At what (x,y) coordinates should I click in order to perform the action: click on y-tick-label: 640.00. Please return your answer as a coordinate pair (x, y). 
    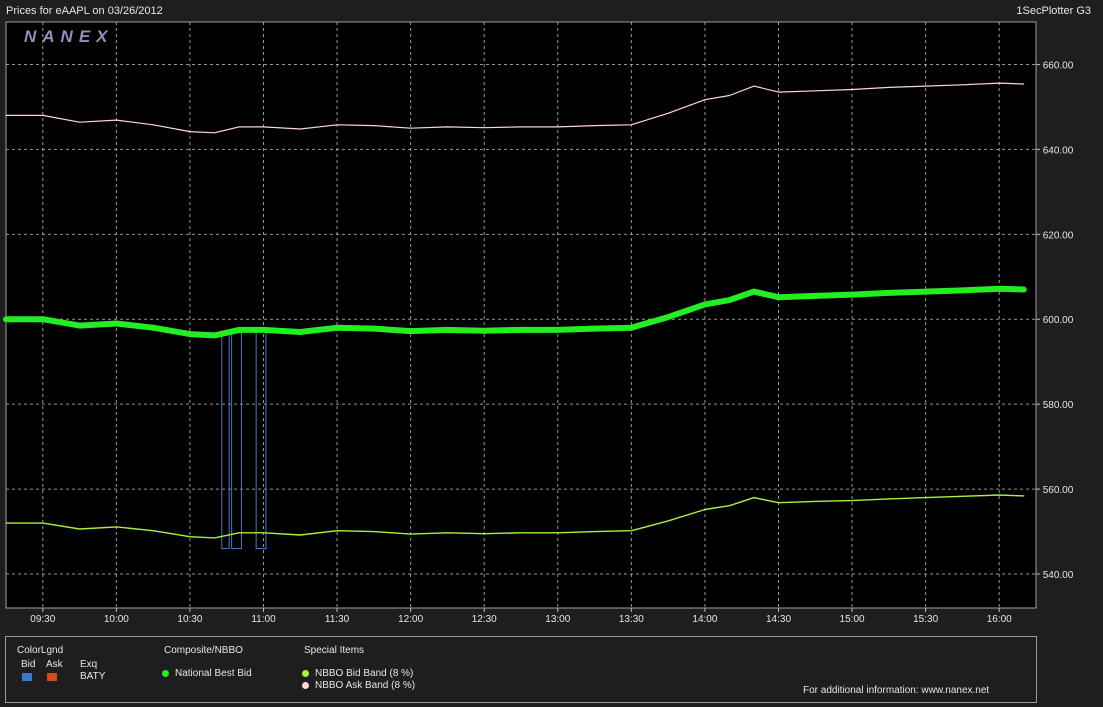
    Looking at the image, I should click on (1058, 150).